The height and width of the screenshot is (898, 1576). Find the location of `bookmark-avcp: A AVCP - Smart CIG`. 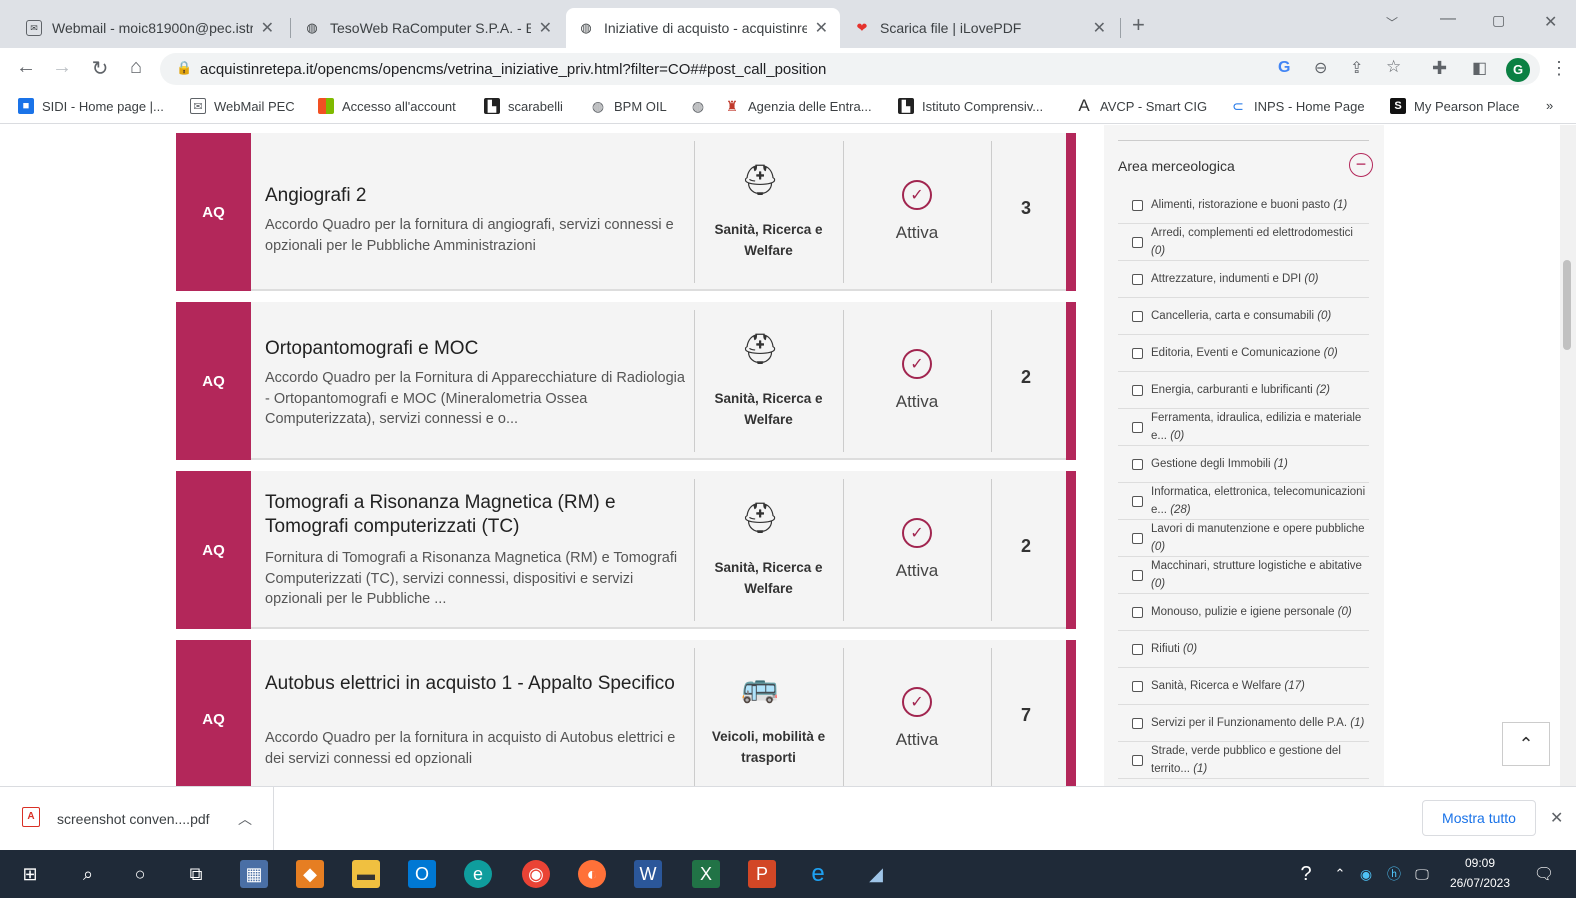

bookmark-avcp: A AVCP - Smart CIG is located at coordinates (1141, 105).